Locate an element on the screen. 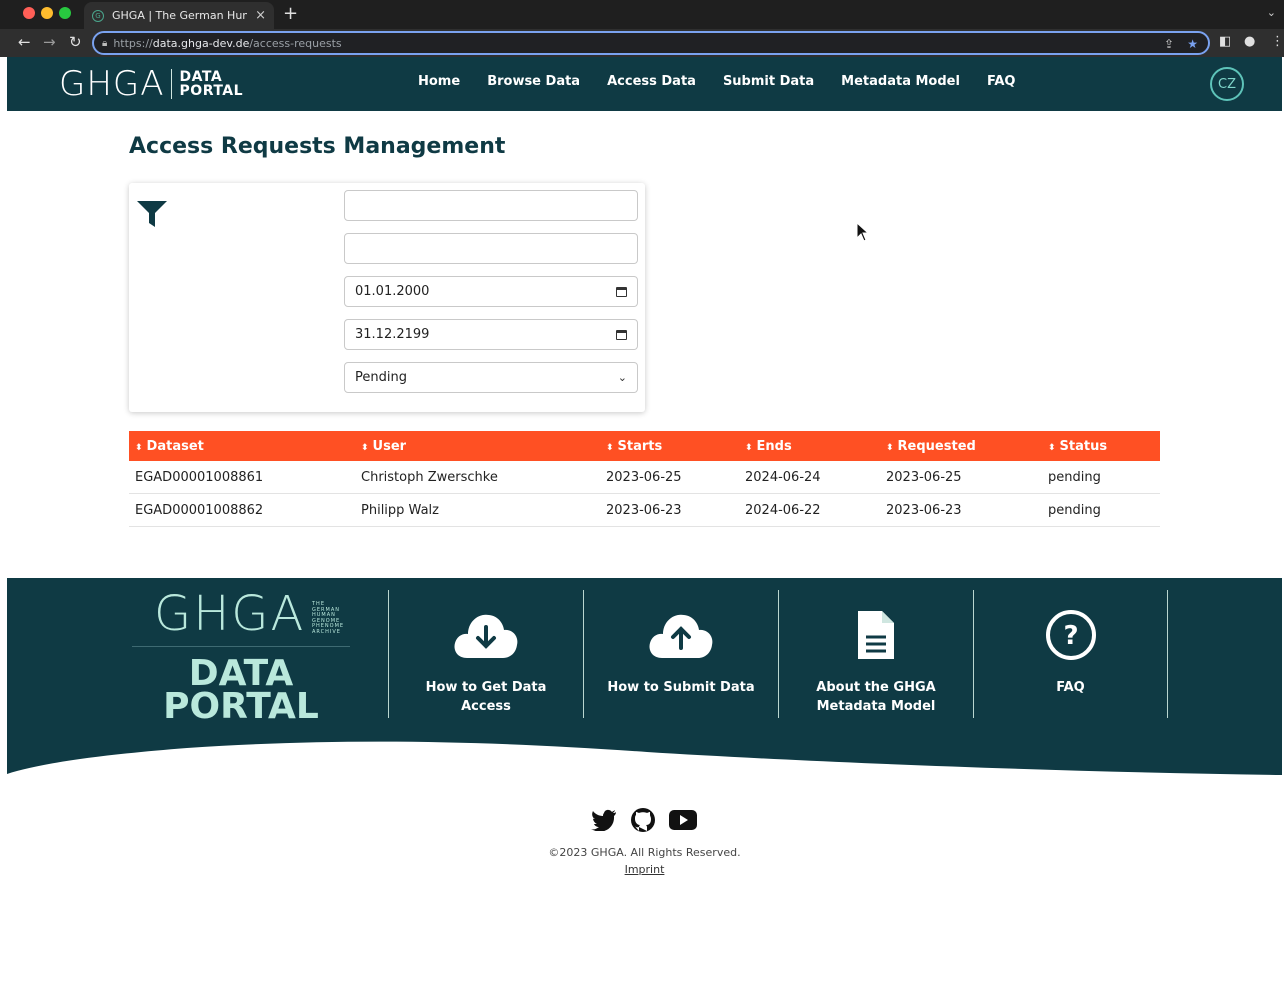 The width and height of the screenshot is (1284, 990). footer-link-data-access: How to Get Data Access is located at coordinates (485, 654).